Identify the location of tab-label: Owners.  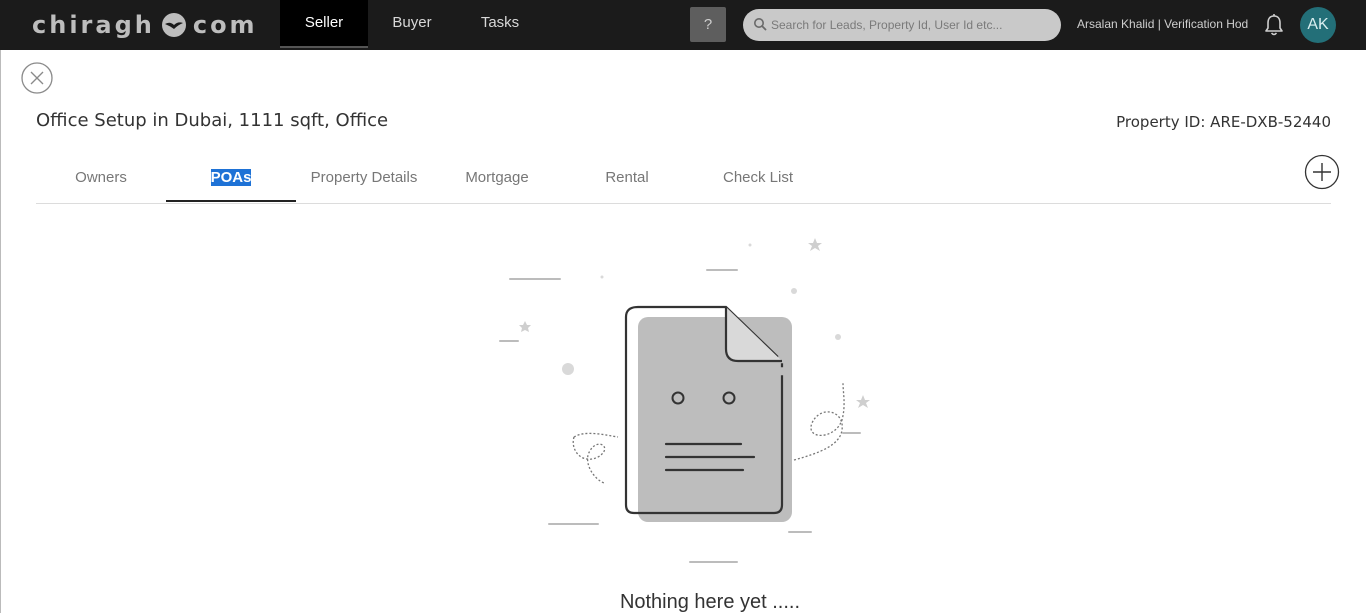
(101, 177).